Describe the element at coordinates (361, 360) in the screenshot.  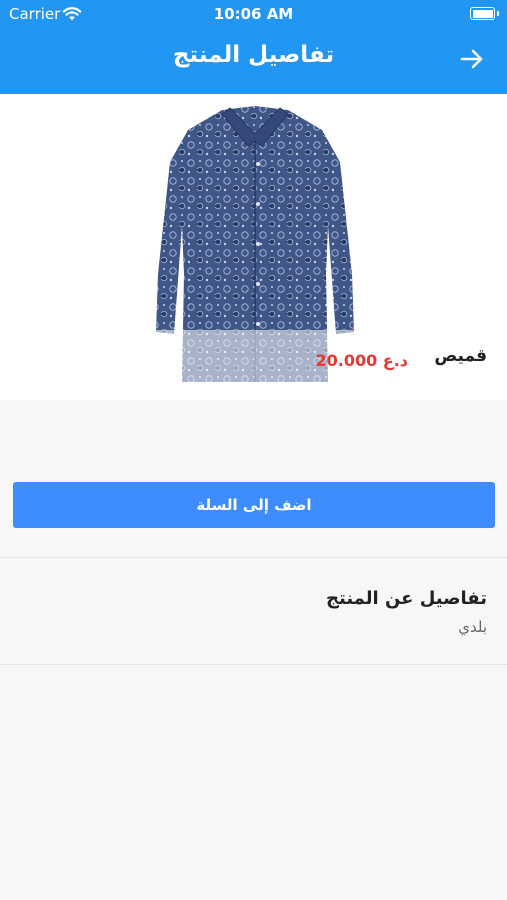
I see `product-price: 20.000 د.ع` at that location.